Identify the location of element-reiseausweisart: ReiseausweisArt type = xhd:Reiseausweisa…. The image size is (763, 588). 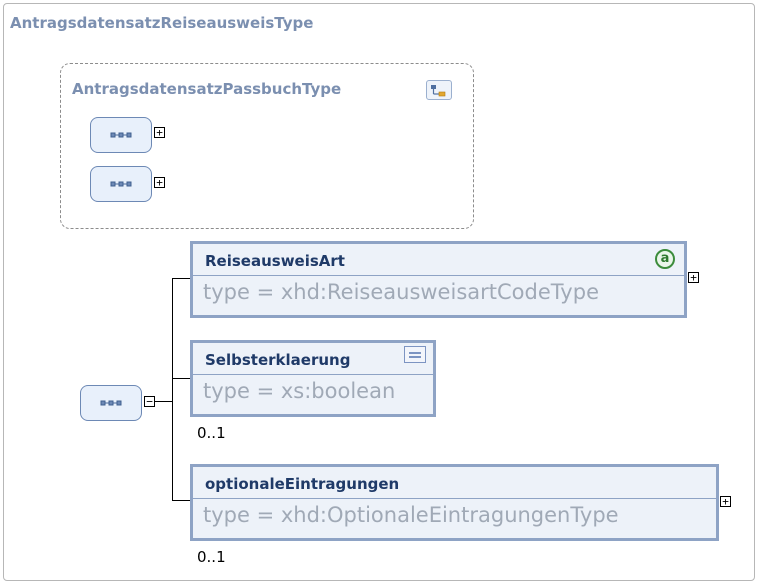
(438, 279).